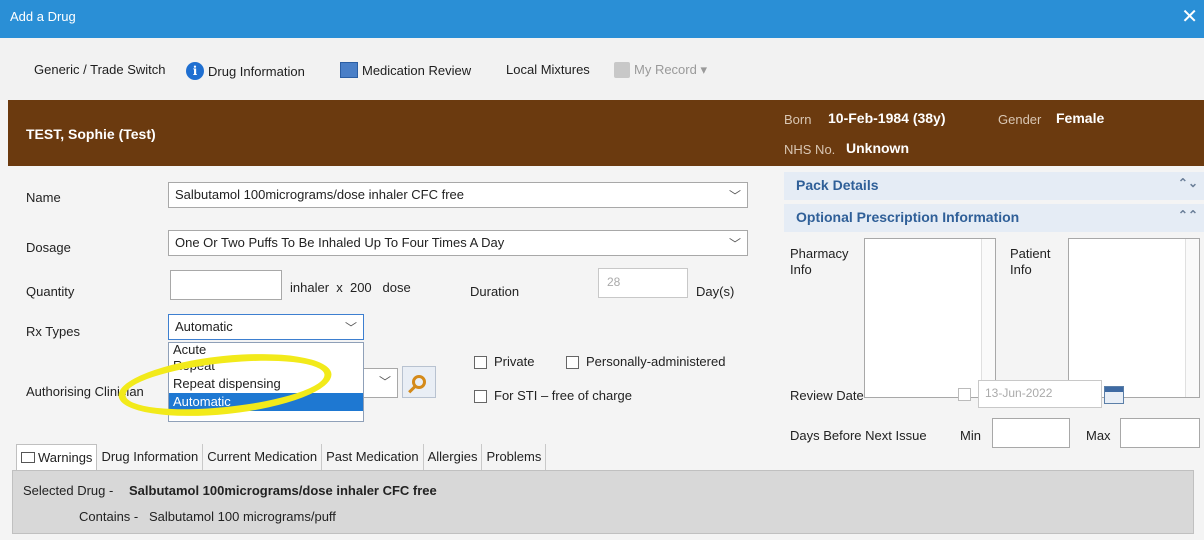  I want to click on patient-info-textarea, so click(1134, 318).